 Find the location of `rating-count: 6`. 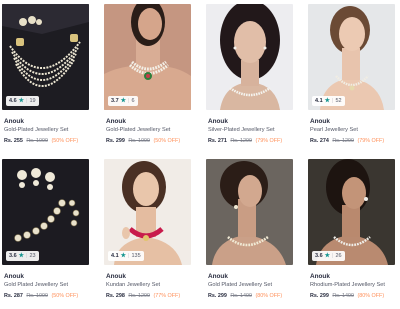

rating-count: 6 is located at coordinates (133, 101).